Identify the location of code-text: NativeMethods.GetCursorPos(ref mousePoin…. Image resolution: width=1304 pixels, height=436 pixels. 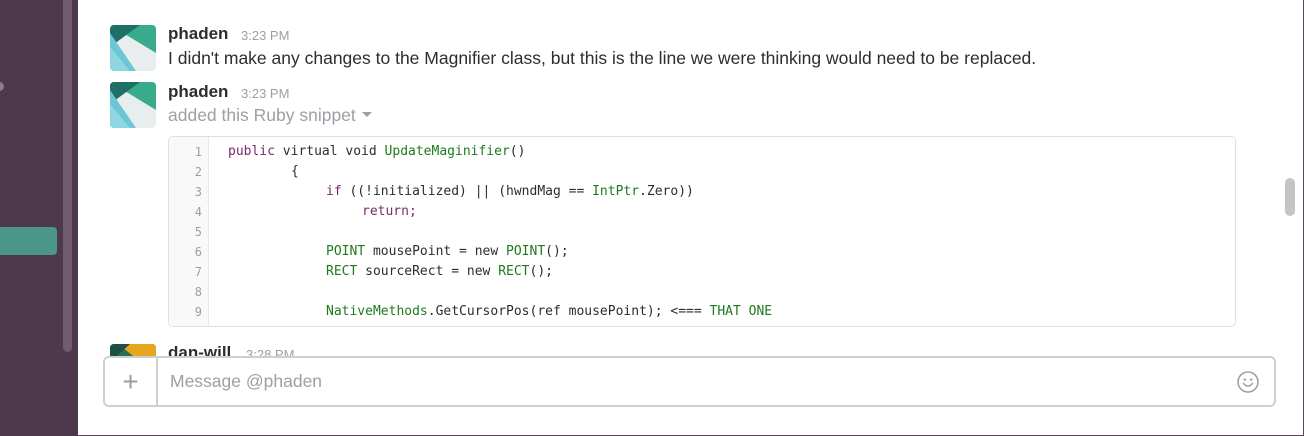
(549, 311).